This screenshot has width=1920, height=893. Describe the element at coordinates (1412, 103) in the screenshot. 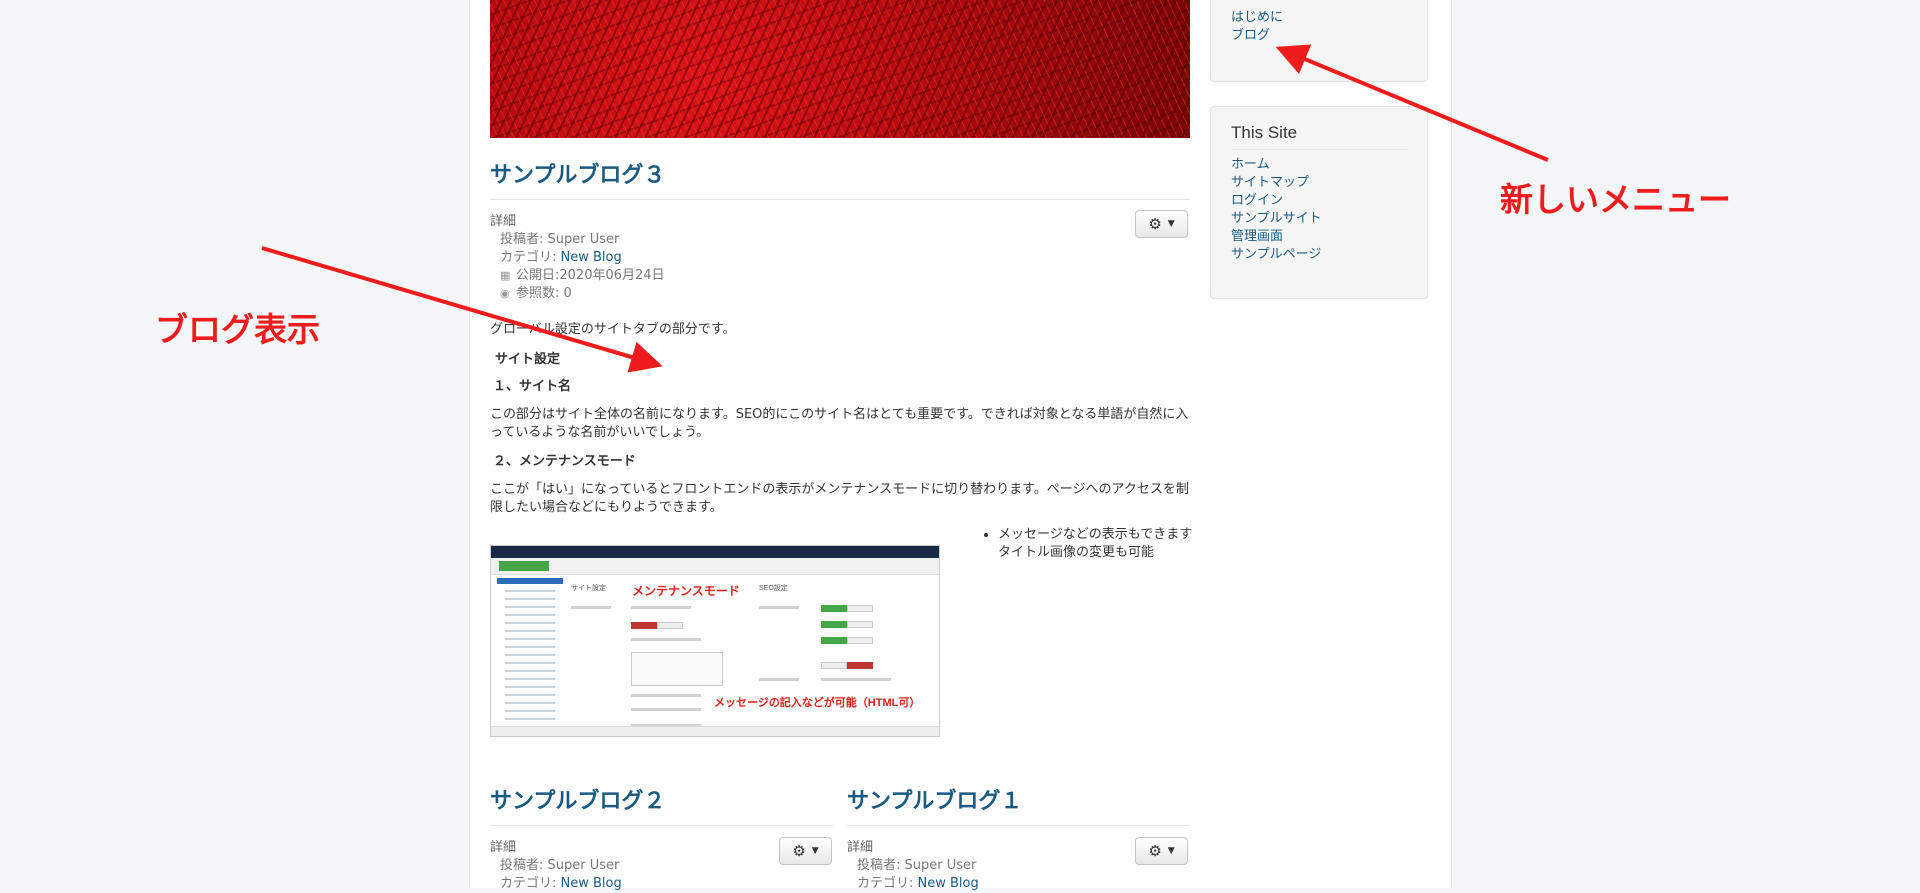

I see `arrow-to-menu` at that location.